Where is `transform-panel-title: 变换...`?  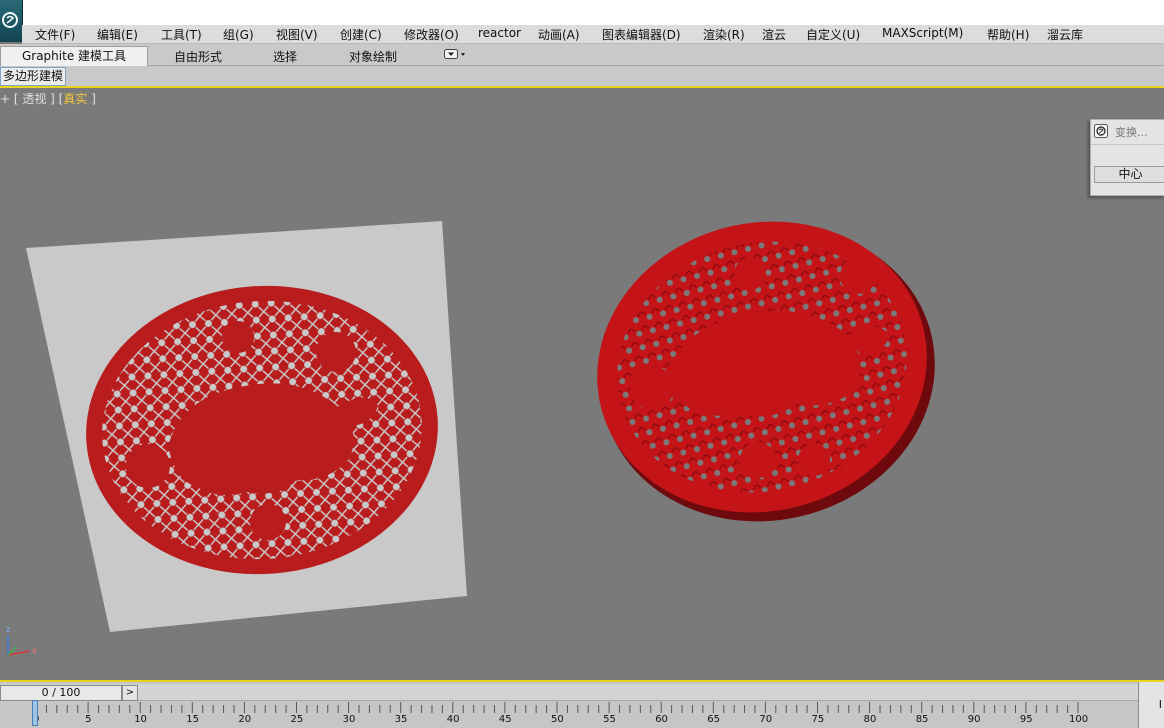 transform-panel-title: 变换... is located at coordinates (1131, 132).